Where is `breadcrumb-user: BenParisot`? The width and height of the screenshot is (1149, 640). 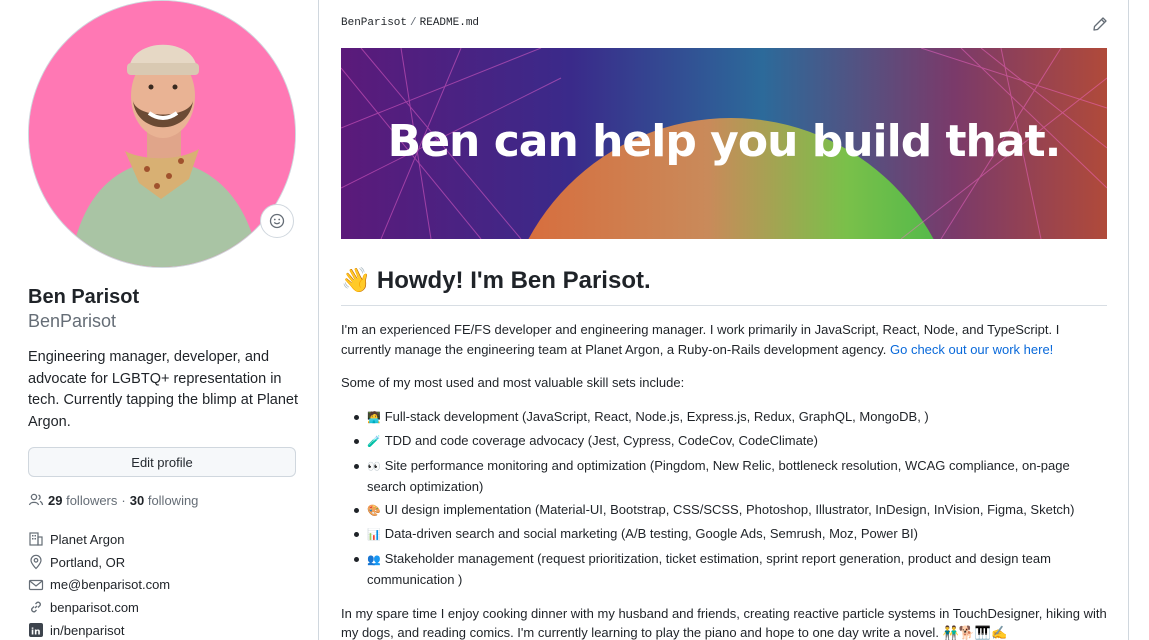 breadcrumb-user: BenParisot is located at coordinates (374, 23).